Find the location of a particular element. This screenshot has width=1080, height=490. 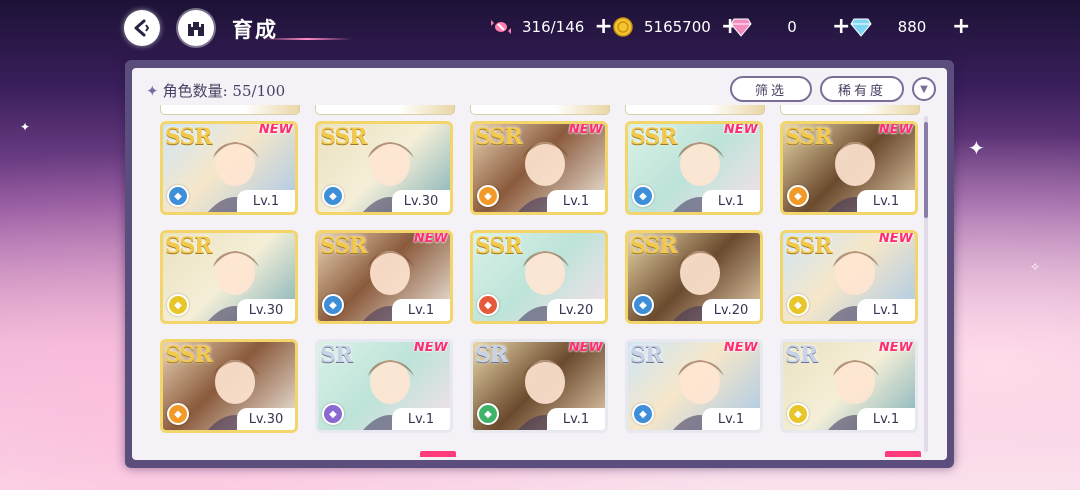

add-candy-button: + is located at coordinates (603, 27).